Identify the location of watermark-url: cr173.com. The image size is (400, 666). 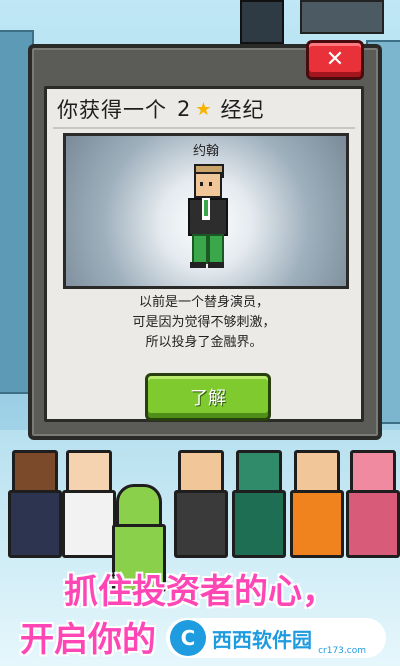
(342, 651).